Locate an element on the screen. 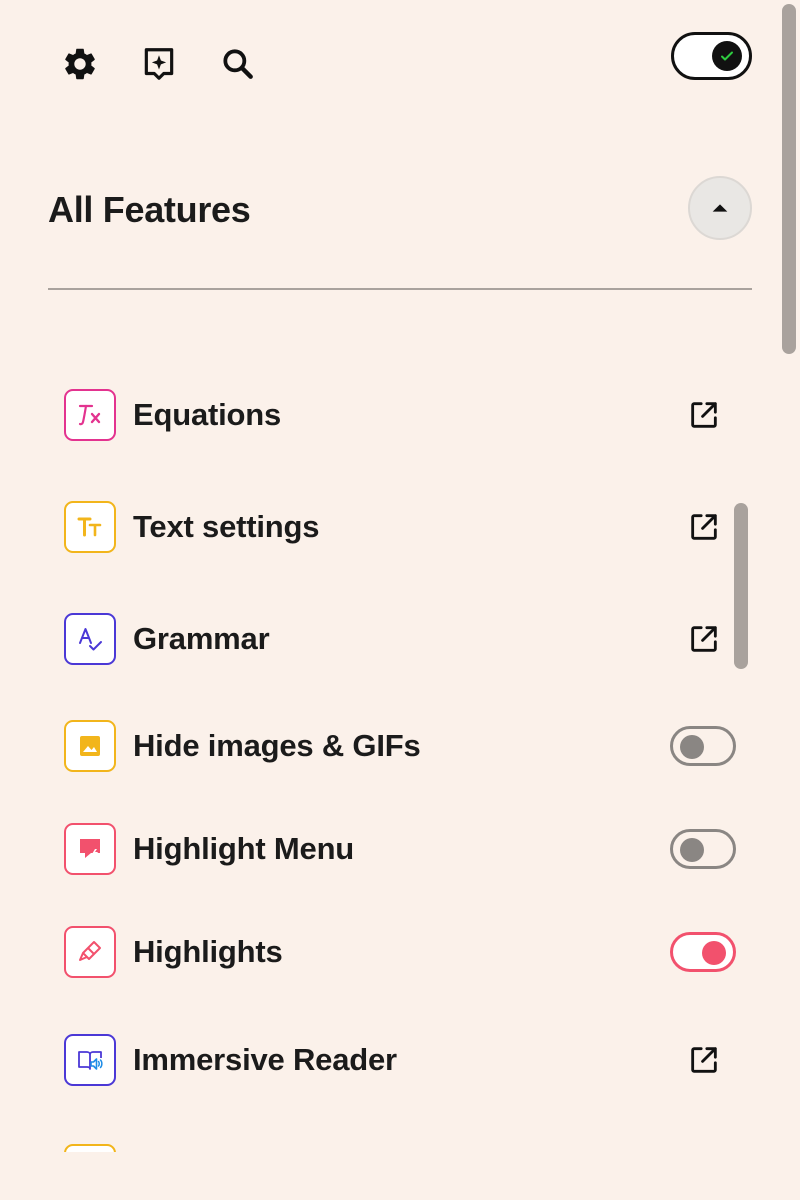 The image size is (800, 1200). highlight-menu-icon is located at coordinates (90, 849).